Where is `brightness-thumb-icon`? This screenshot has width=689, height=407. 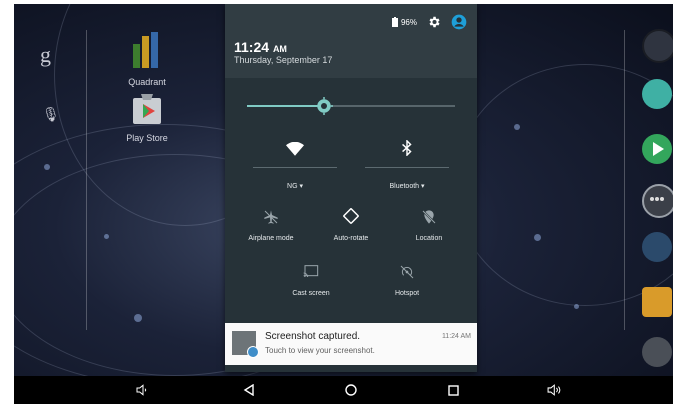 brightness-thumb-icon is located at coordinates (323, 106).